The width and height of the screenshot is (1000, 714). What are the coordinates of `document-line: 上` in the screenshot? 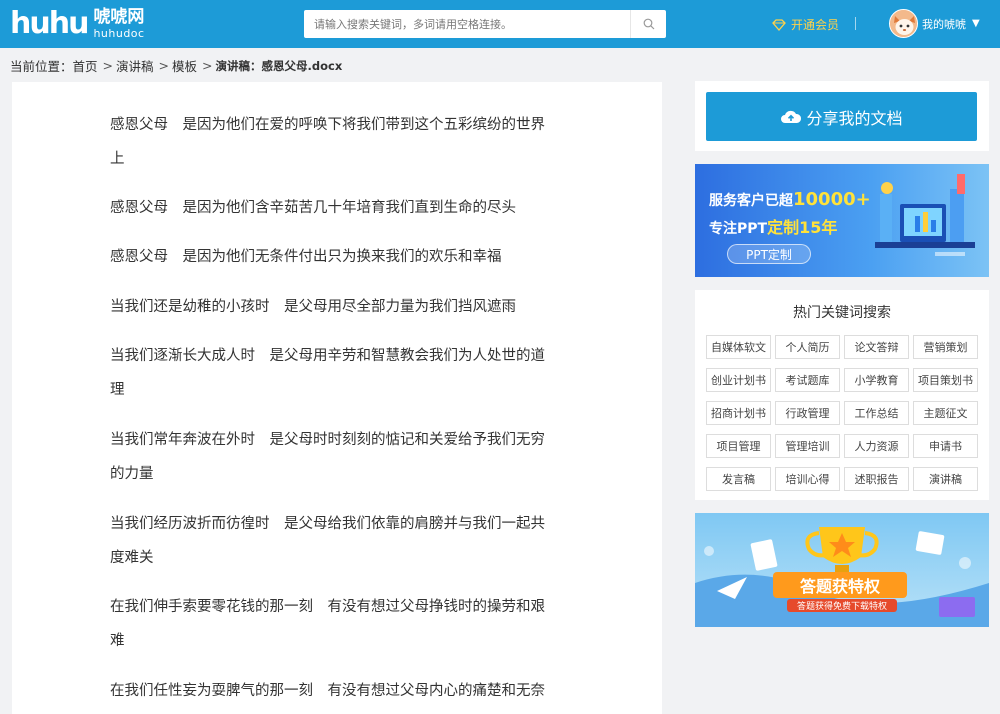 It's located at (117, 159).